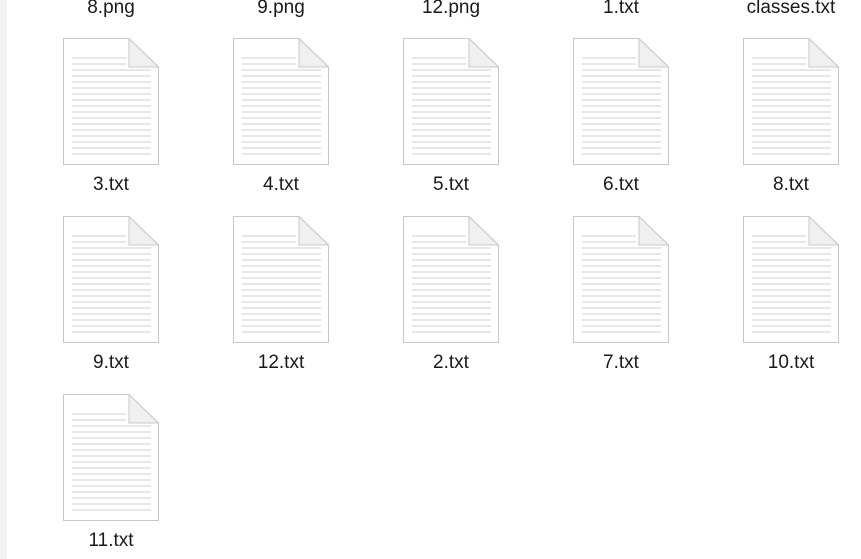  Describe the element at coordinates (281, 362) in the screenshot. I see `file-name: 12.txt` at that location.